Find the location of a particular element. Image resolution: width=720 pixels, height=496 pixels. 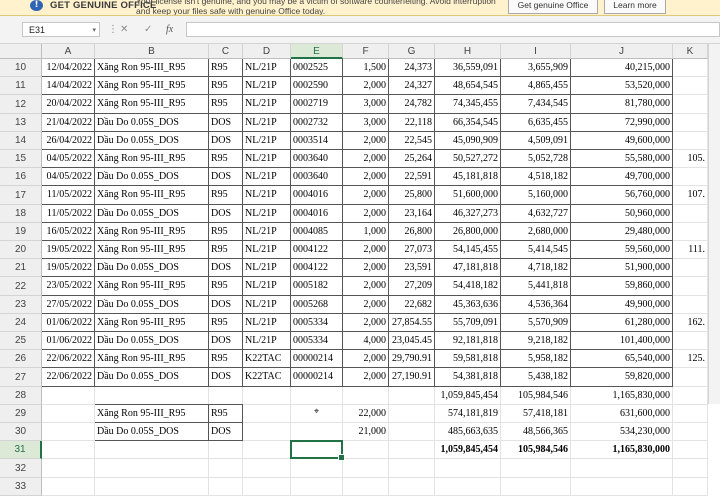

cell-h27: 54,381,818 is located at coordinates (468, 377).